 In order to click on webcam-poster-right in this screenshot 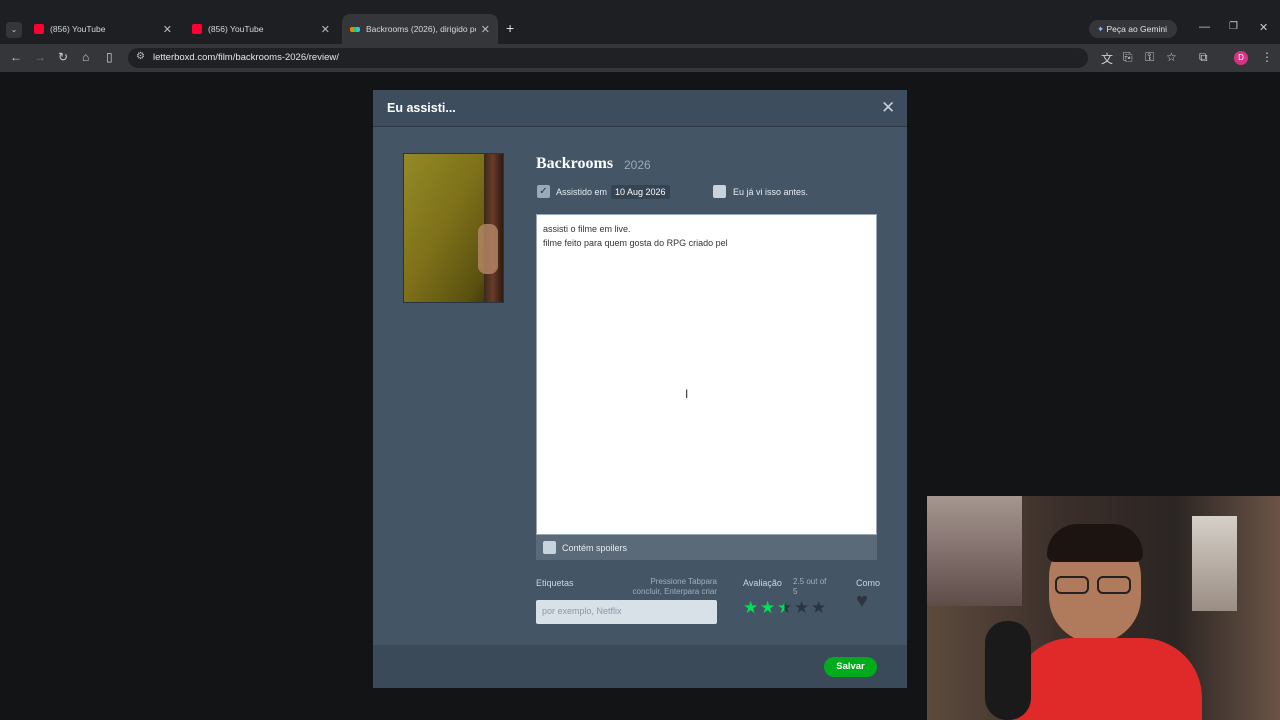, I will do `click(1214, 563)`.